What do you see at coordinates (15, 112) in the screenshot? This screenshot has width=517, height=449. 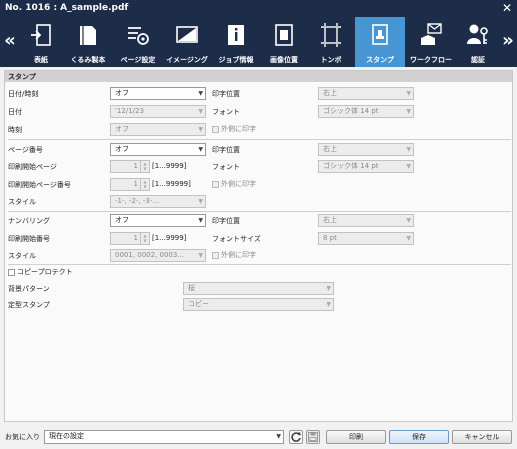 I see `date-label: 日付` at bounding box center [15, 112].